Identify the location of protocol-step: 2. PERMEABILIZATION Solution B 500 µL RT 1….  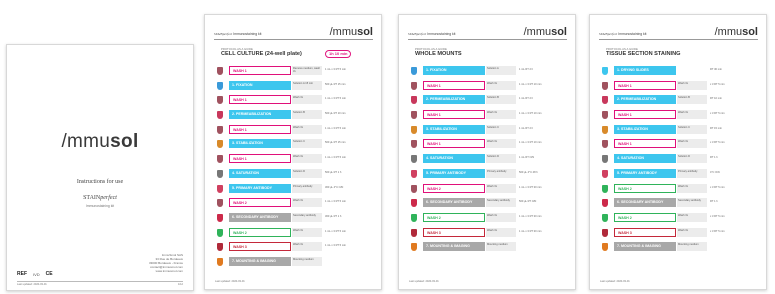
(295, 115).